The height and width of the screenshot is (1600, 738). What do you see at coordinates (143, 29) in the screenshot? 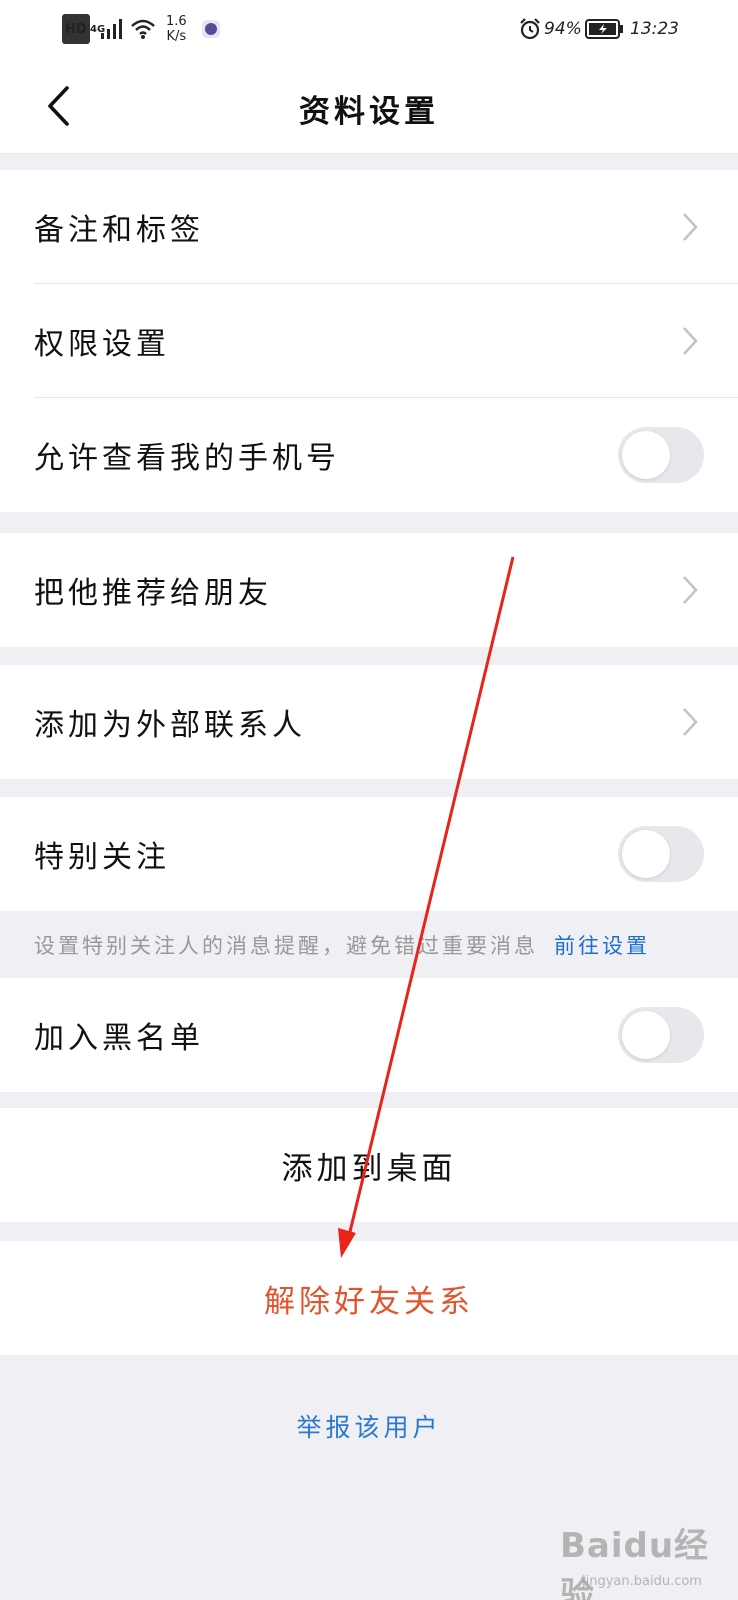
I see `wifi-icon` at bounding box center [143, 29].